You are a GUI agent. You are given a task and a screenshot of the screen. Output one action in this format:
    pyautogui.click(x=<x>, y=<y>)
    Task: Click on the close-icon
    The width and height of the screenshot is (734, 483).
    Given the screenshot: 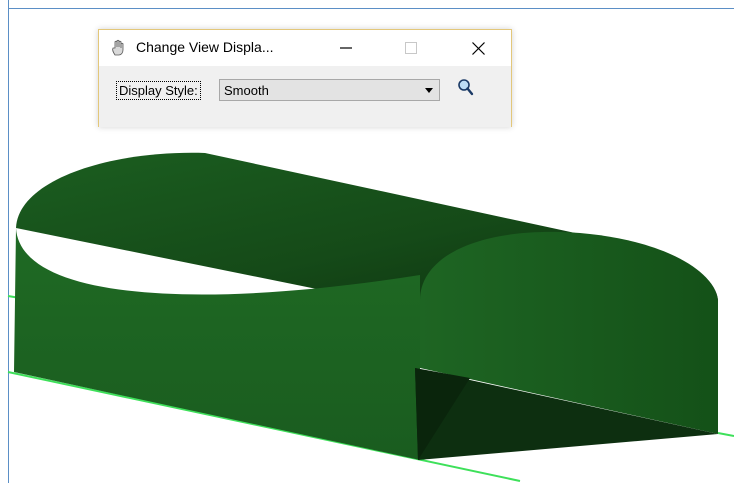 What is the action you would take?
    pyautogui.click(x=478, y=48)
    